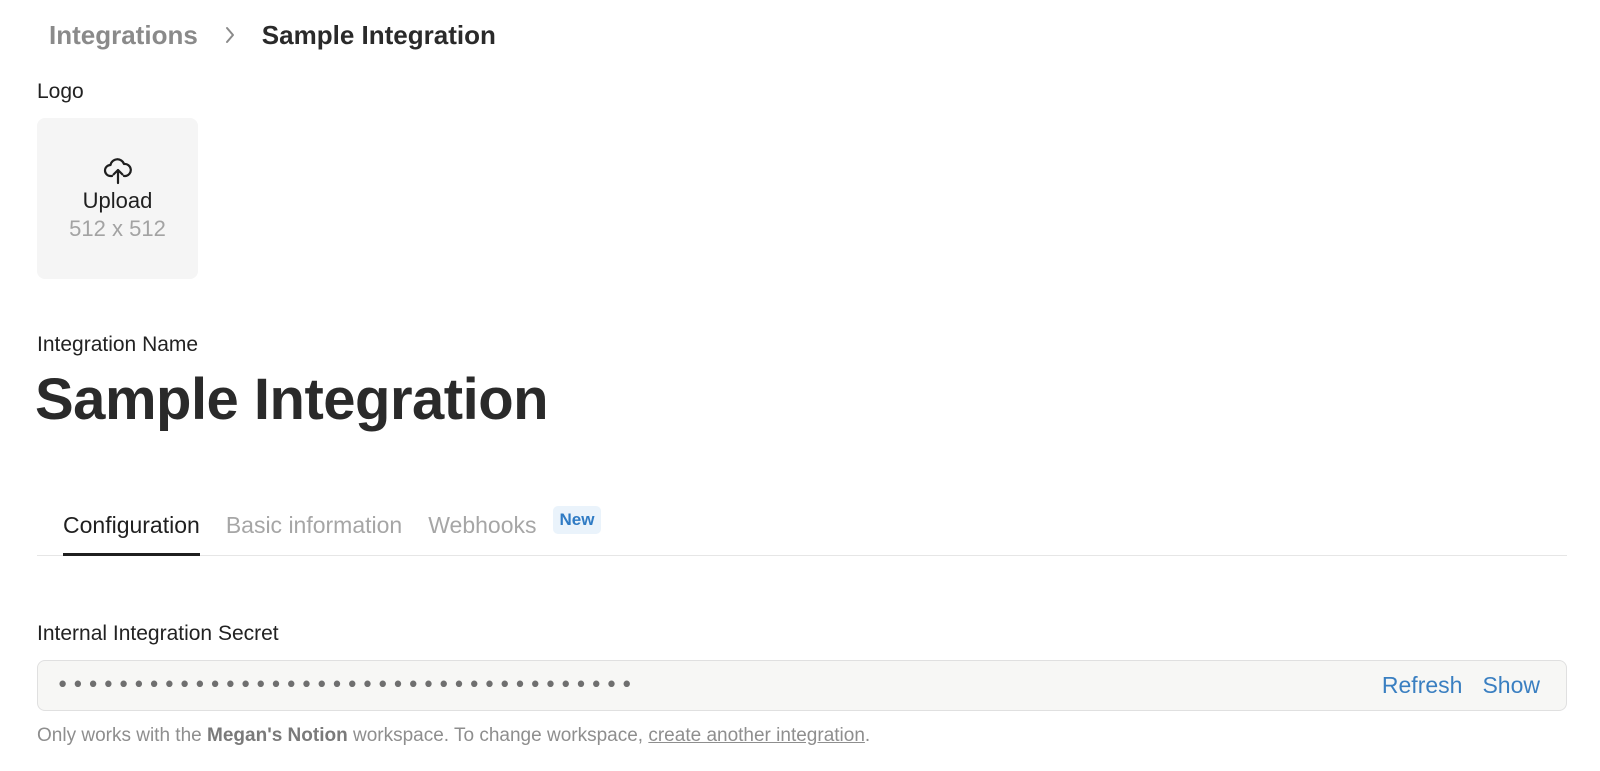 The image size is (1600, 771). I want to click on workspace-name: Megan's Notion, so click(277, 735).